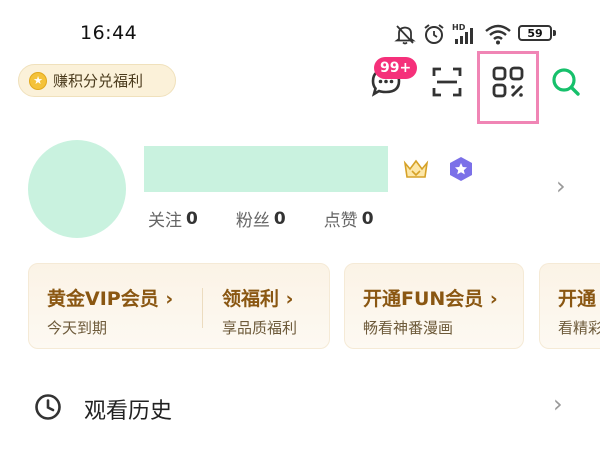 The image size is (600, 450). Describe the element at coordinates (461, 169) in the screenshot. I see `hexagon-star-badge-icon` at that location.